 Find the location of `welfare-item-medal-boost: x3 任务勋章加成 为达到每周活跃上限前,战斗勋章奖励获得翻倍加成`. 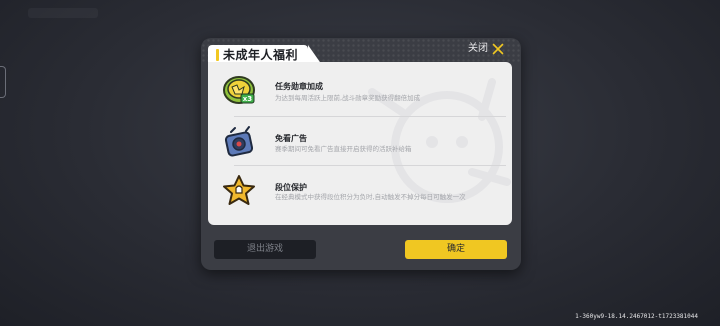

welfare-item-medal-boost: x3 任务勋章加成 为达到每周活跃上限前,战斗勋章奖励获得翻倍加成 is located at coordinates (362, 94).